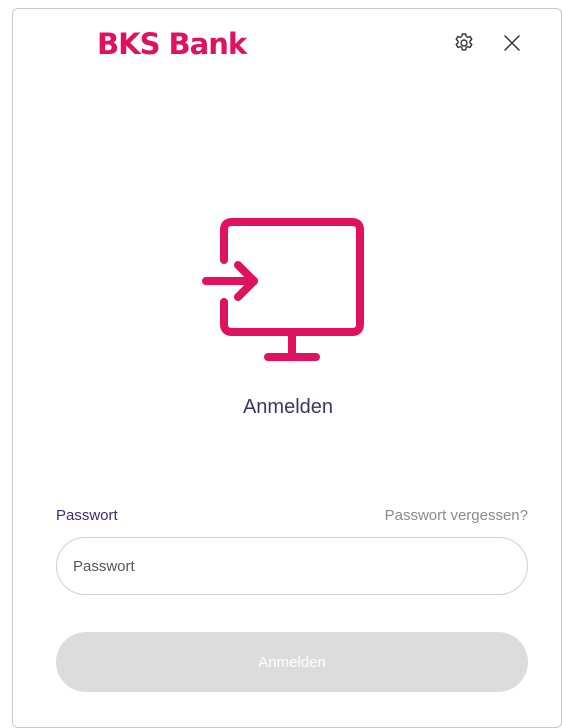 This screenshot has width=563, height=728. What do you see at coordinates (292, 566) in the screenshot?
I see `password-input` at bounding box center [292, 566].